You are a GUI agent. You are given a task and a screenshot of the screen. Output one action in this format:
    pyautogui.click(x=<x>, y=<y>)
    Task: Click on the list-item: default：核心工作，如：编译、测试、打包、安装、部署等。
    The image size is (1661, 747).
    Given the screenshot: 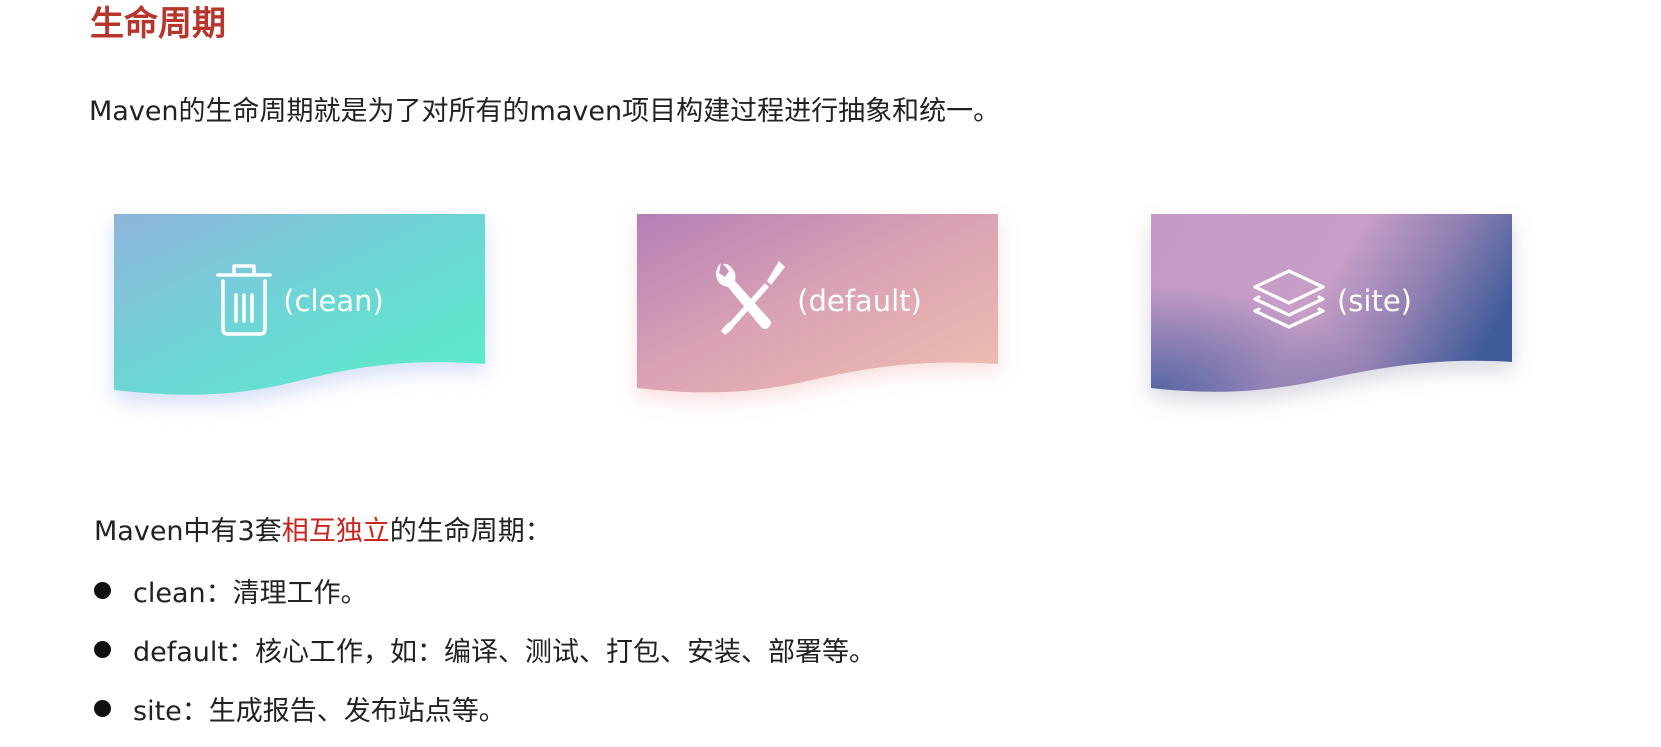 What is the action you would take?
    pyautogui.click(x=485, y=649)
    